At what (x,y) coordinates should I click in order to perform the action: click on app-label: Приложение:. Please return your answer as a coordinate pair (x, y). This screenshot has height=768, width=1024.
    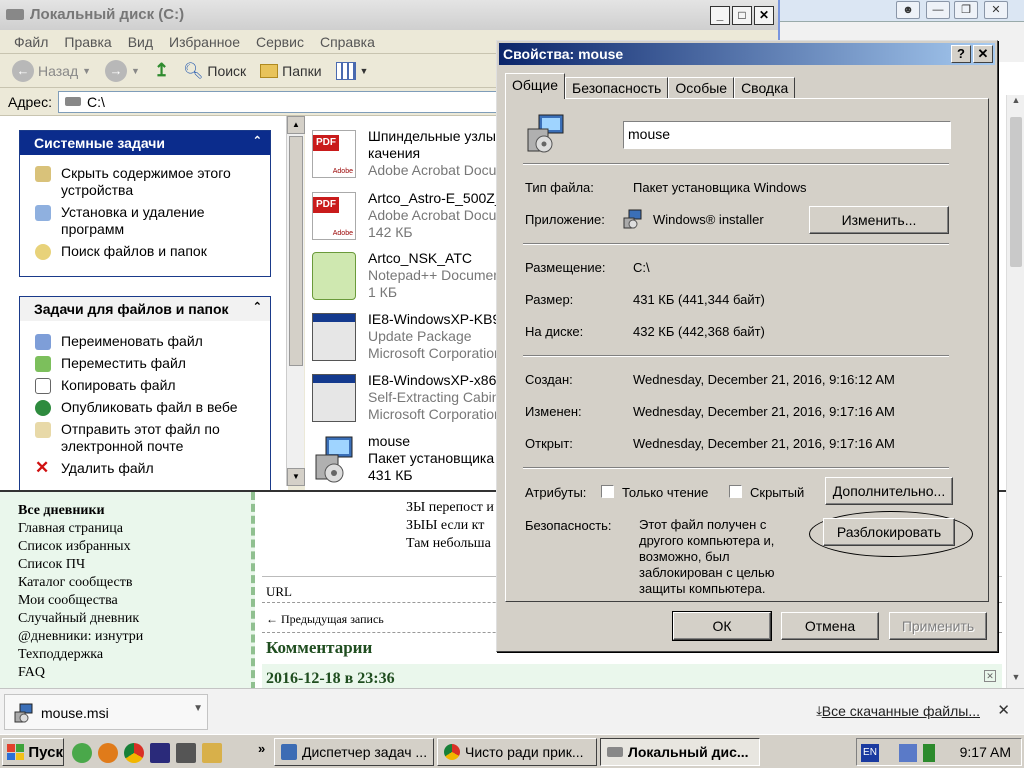
    Looking at the image, I should click on (565, 219).